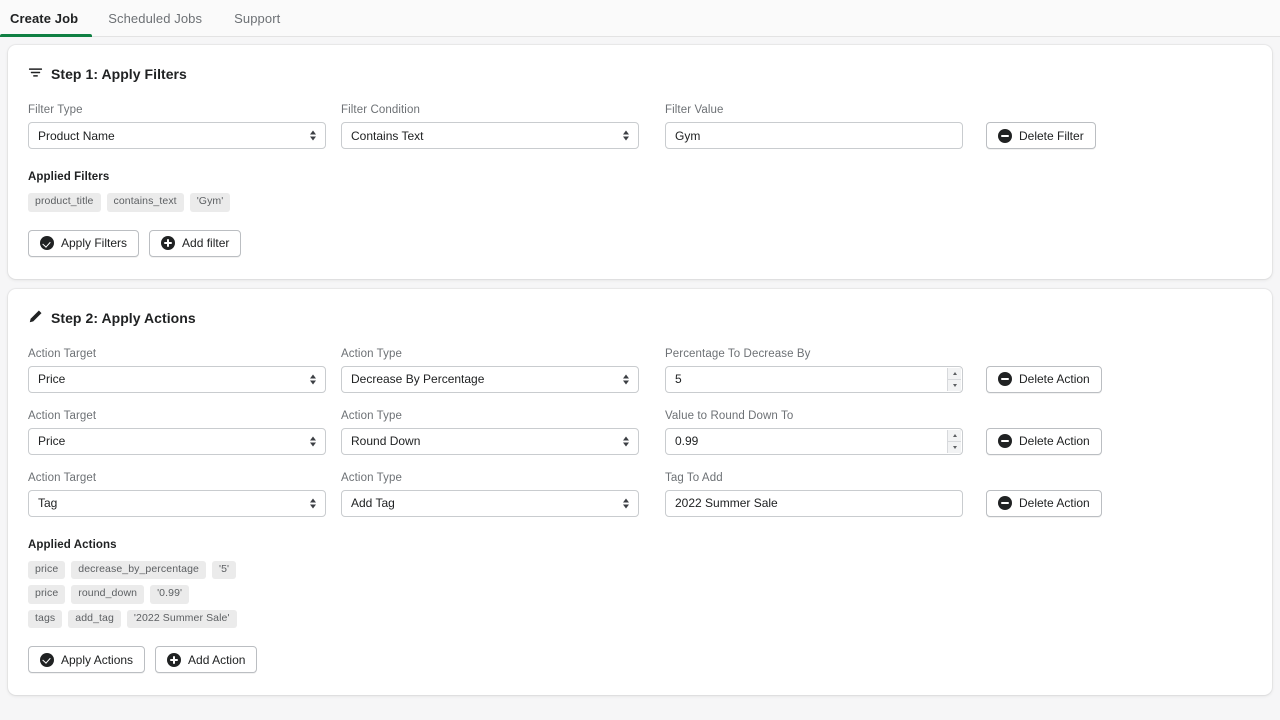 This screenshot has height=720, width=1280. What do you see at coordinates (210, 202) in the screenshot?
I see `chip-filter-value: 'Gym'` at bounding box center [210, 202].